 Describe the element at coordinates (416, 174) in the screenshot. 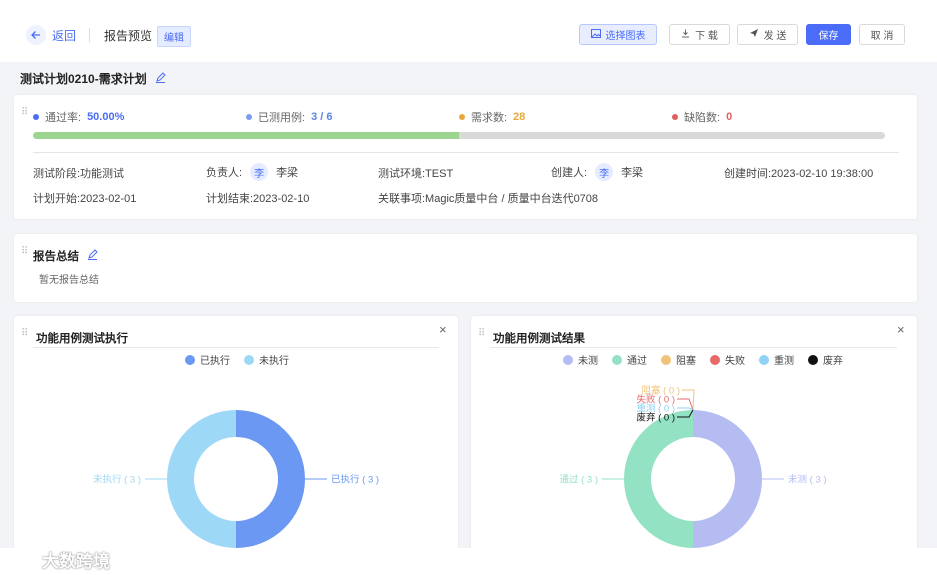

I see `info-env: 测试环境:TEST` at that location.